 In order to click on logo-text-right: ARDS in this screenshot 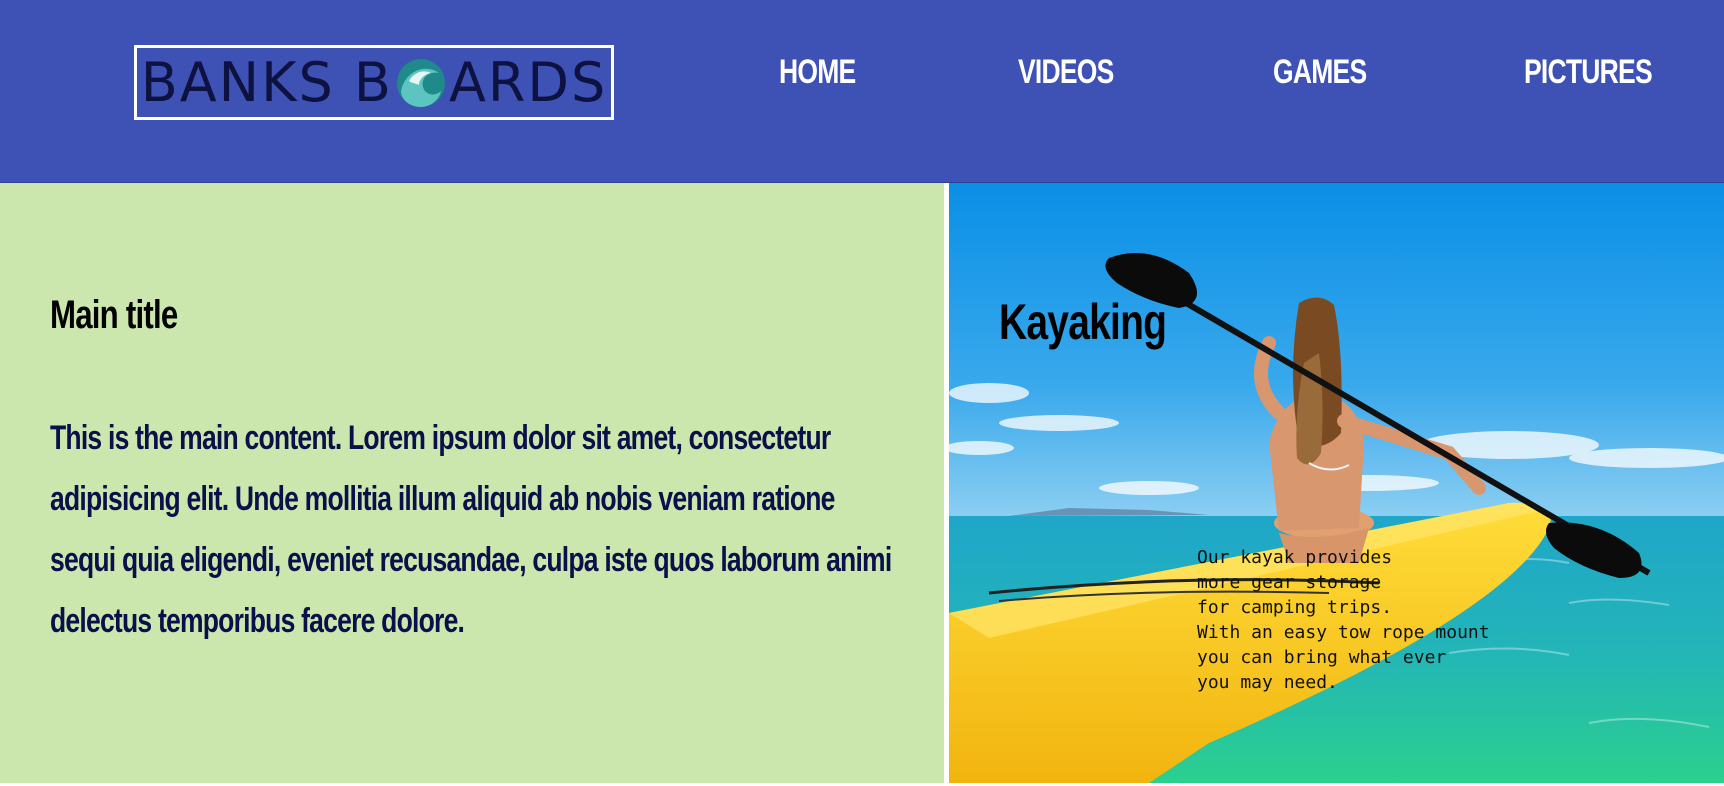, I will do `click(528, 82)`.